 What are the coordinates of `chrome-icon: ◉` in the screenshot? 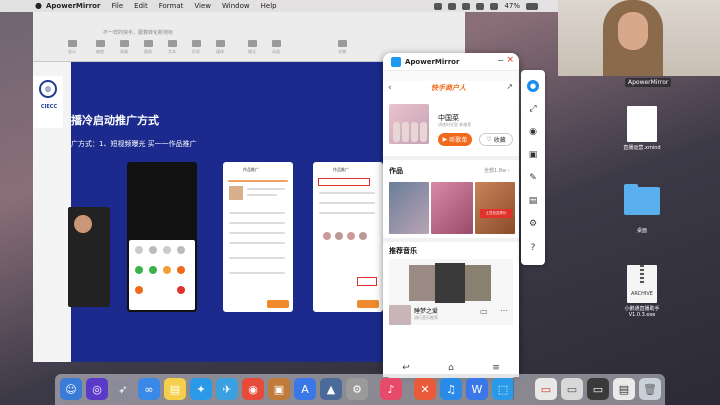 It's located at (253, 389).